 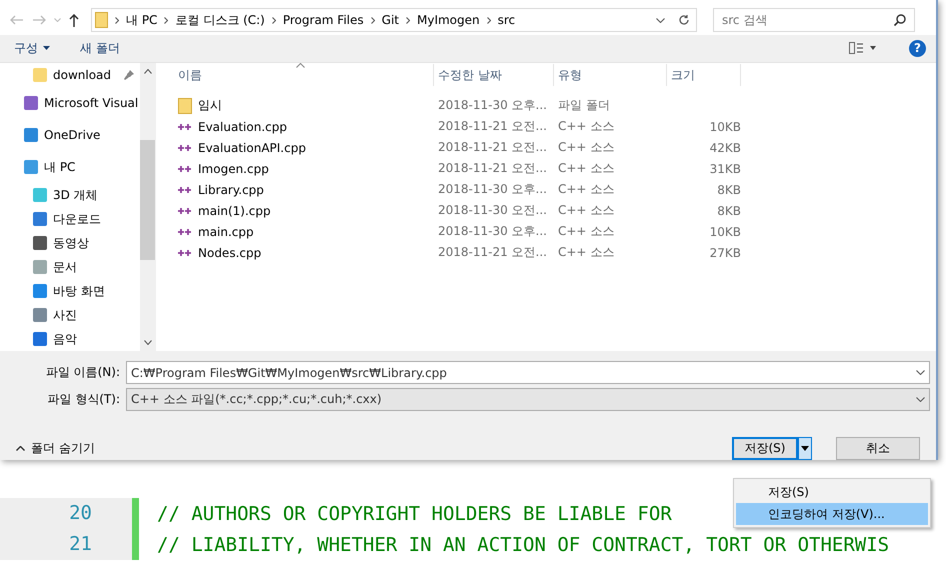 What do you see at coordinates (448, 20) in the screenshot?
I see `breadcrumb: MyImogen` at bounding box center [448, 20].